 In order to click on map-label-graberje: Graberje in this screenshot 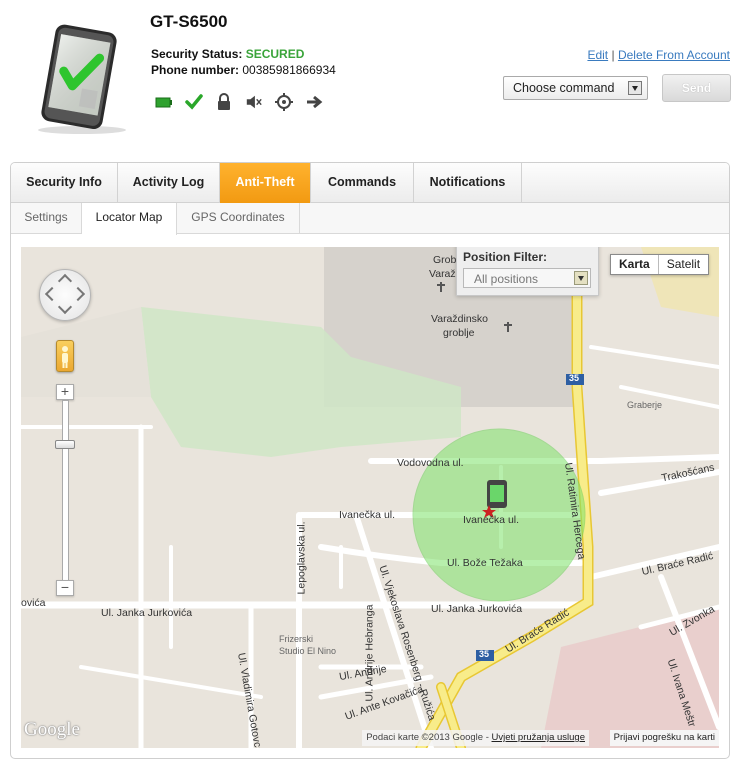, I will do `click(645, 405)`.